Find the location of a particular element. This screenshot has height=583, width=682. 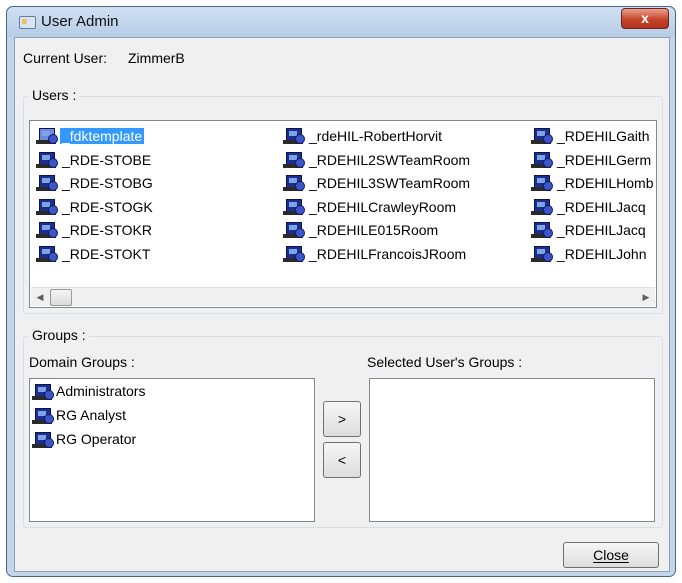

scroll-thumb is located at coordinates (61, 297).